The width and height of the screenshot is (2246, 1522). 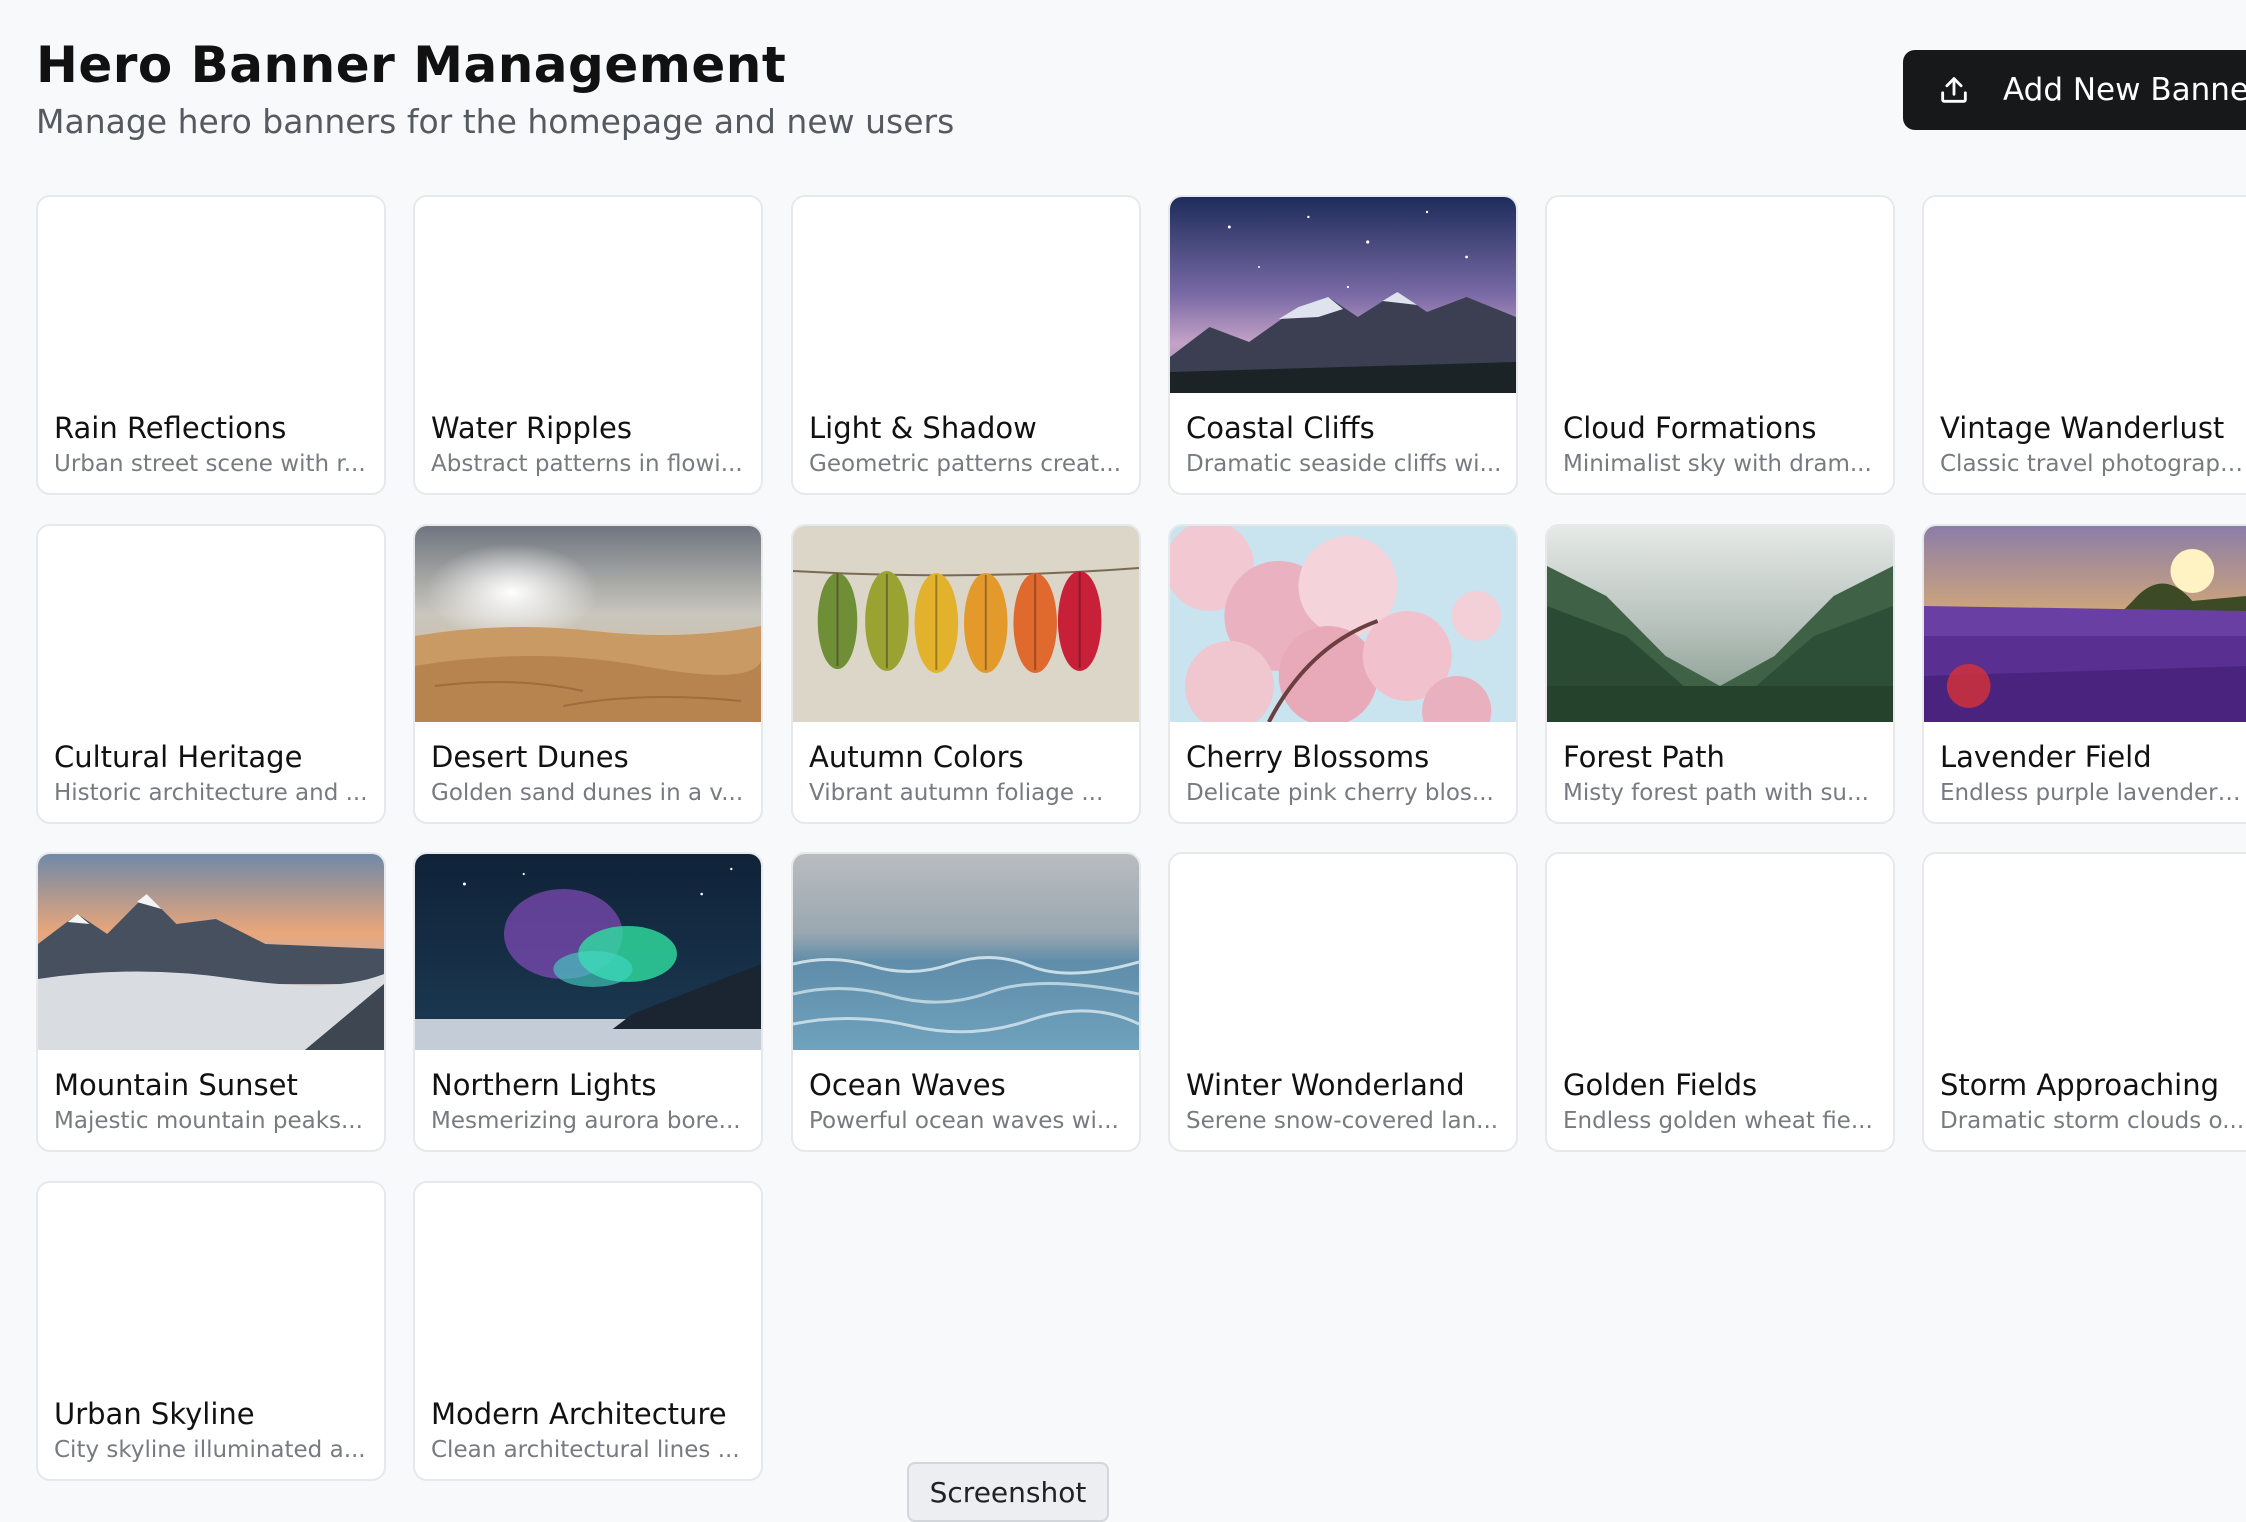 I want to click on banner-title: Desert Dunes, so click(x=530, y=757).